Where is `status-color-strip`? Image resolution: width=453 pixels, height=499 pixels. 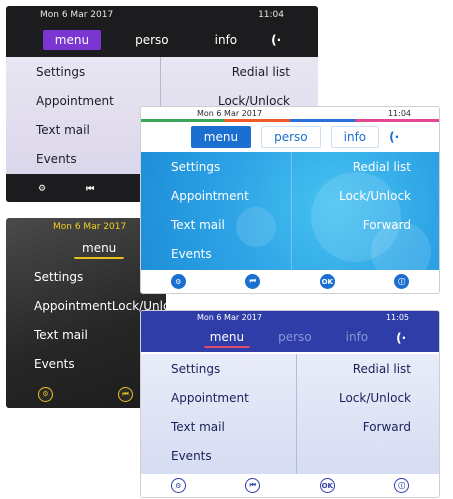
status-color-strip is located at coordinates (290, 120).